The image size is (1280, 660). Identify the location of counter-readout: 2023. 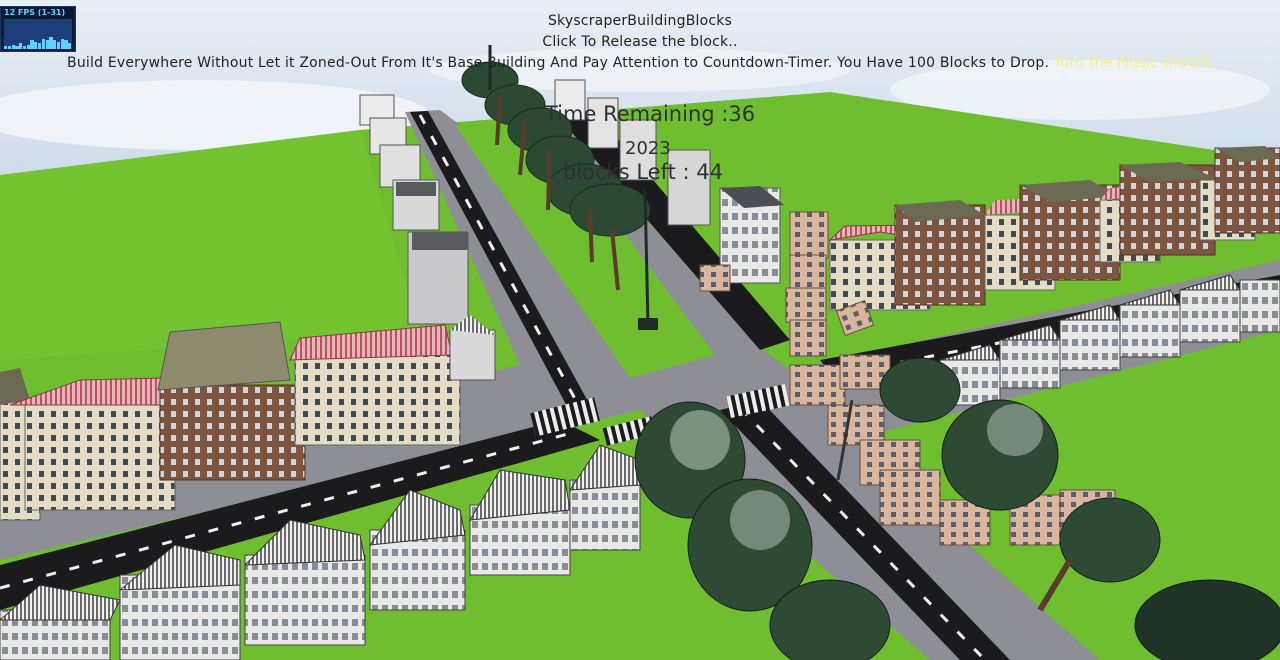
(648, 148).